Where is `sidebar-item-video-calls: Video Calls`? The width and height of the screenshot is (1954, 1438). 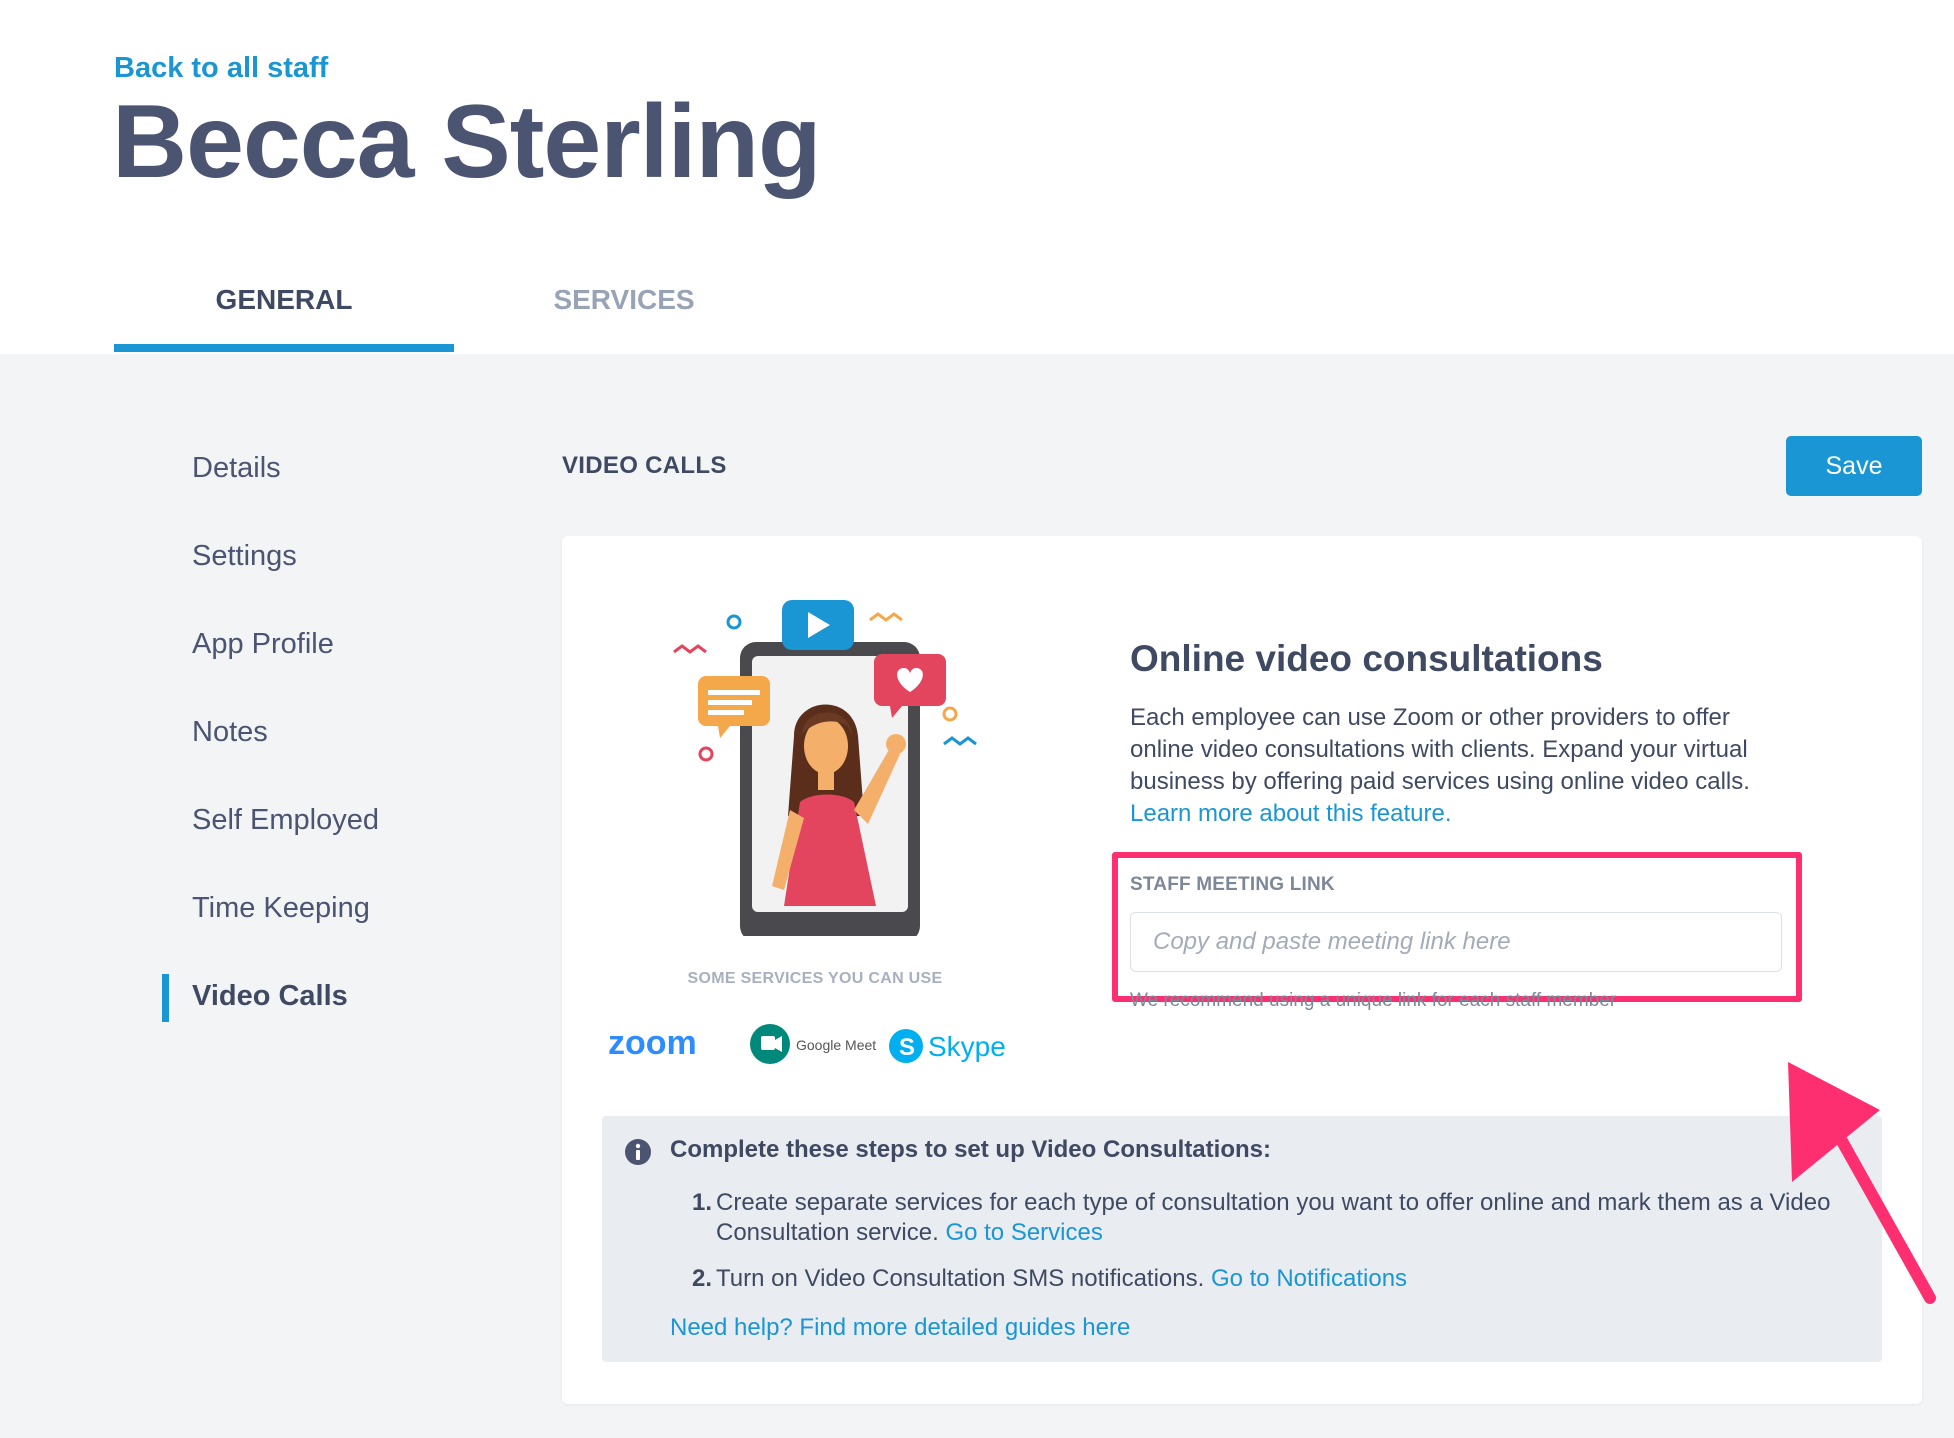
sidebar-item-video-calls: Video Calls is located at coordinates (270, 996).